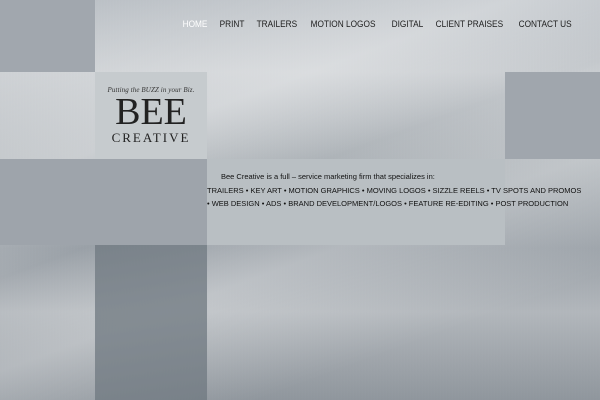  I want to click on nav-digital: DIGITAL, so click(407, 24).